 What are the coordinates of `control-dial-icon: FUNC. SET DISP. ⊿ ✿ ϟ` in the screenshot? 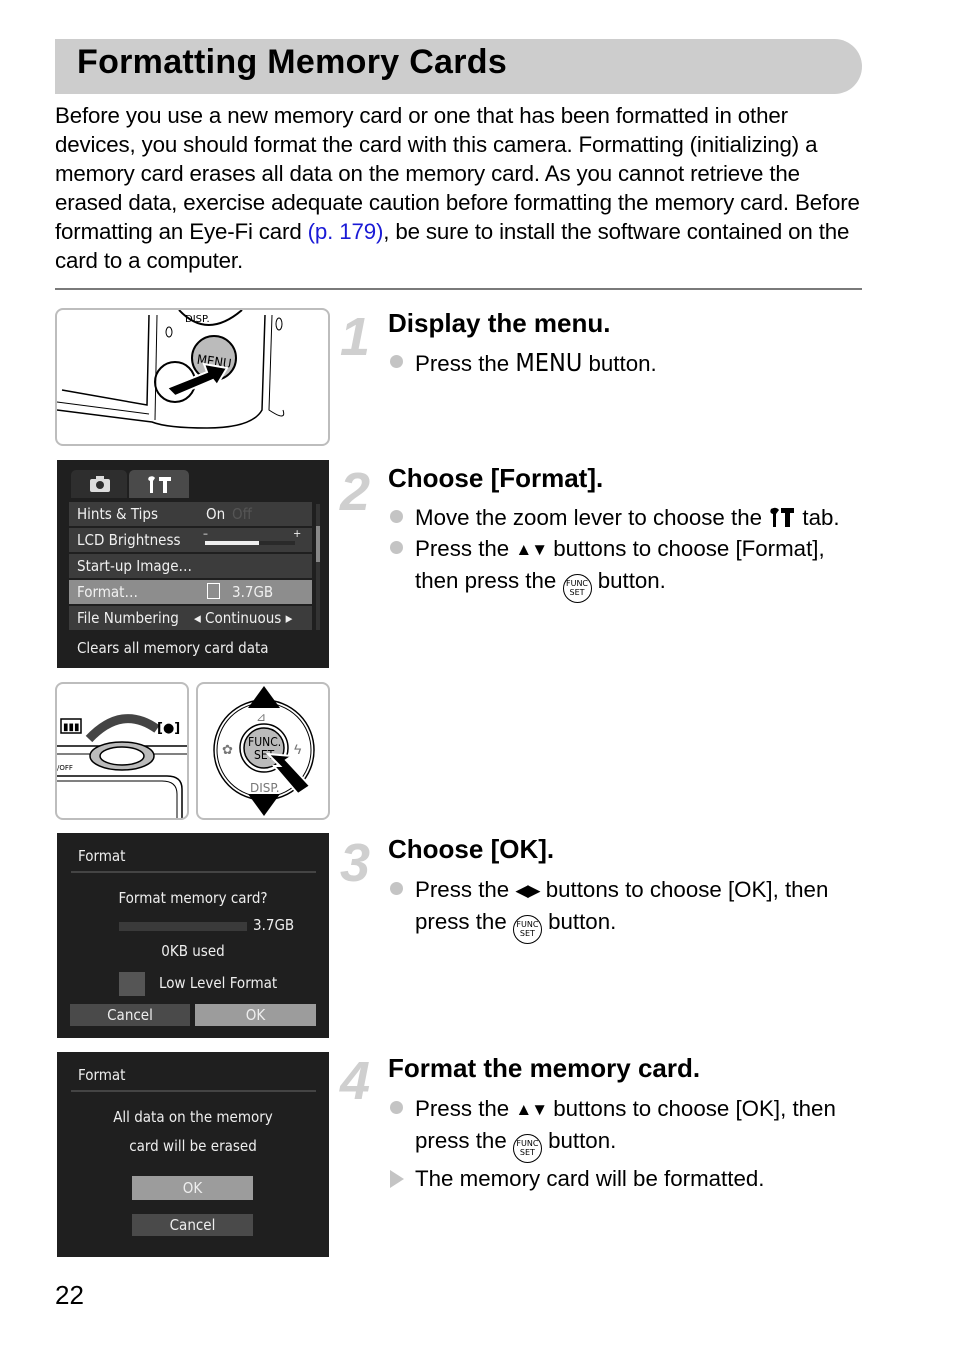 It's located at (264, 751).